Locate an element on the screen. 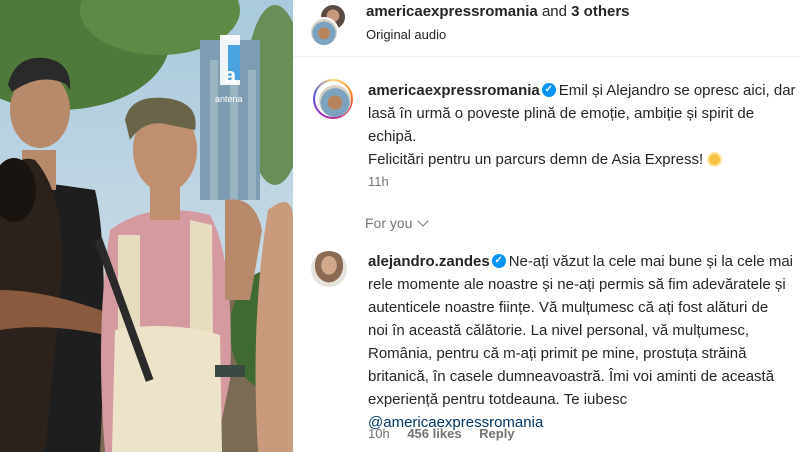 This screenshot has width=800, height=452. caption-timestamp: 11h is located at coordinates (378, 181).